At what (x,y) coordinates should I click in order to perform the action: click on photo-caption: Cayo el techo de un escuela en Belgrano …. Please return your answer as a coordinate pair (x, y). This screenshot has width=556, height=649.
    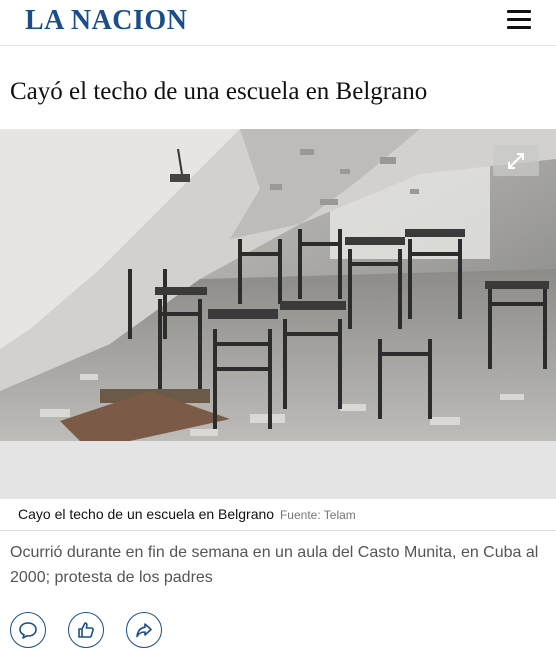
    Looking at the image, I should click on (187, 514).